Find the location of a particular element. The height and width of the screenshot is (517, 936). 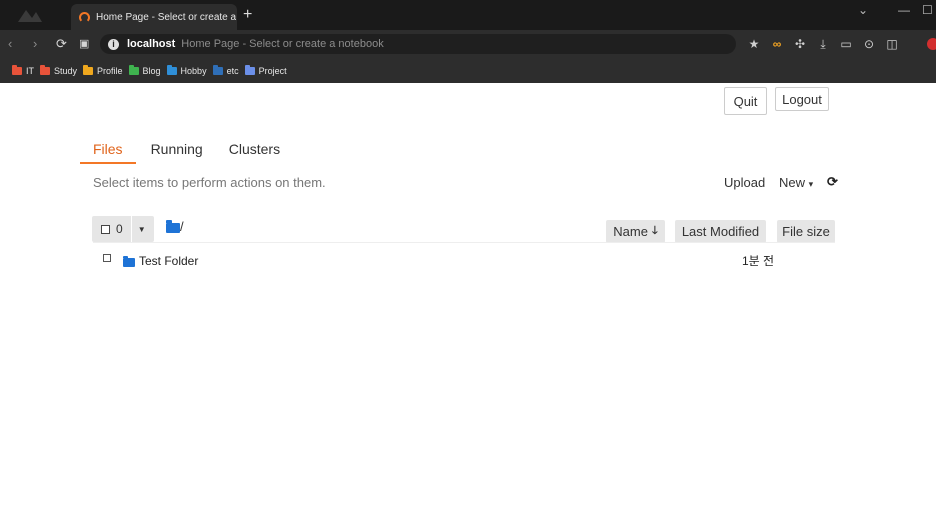

caret-down-icon: ▼ is located at coordinates (142, 229).